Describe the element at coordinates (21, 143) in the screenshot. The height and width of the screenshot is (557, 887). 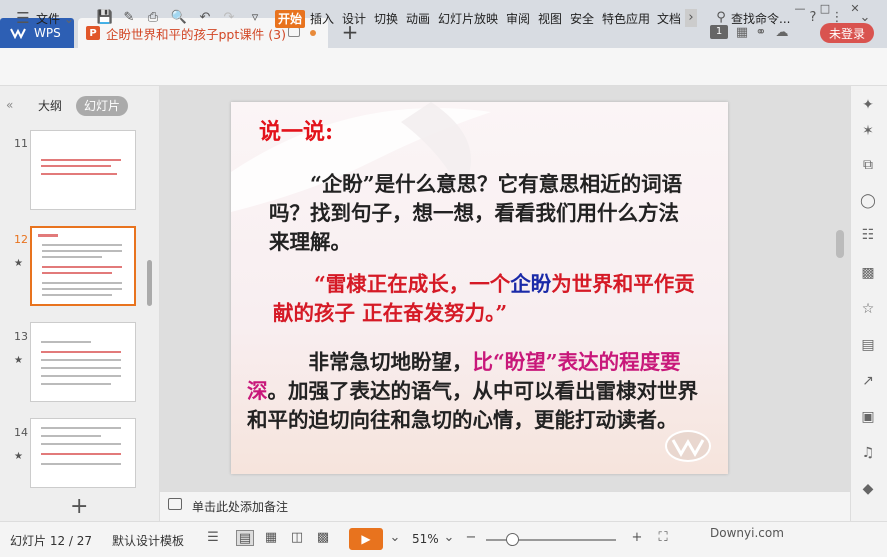
I see `thumbnail-number: 11` at that location.